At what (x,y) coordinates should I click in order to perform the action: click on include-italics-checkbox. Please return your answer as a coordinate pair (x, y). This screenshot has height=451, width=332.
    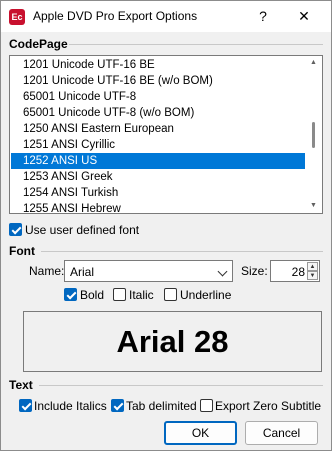
    Looking at the image, I should click on (25, 405).